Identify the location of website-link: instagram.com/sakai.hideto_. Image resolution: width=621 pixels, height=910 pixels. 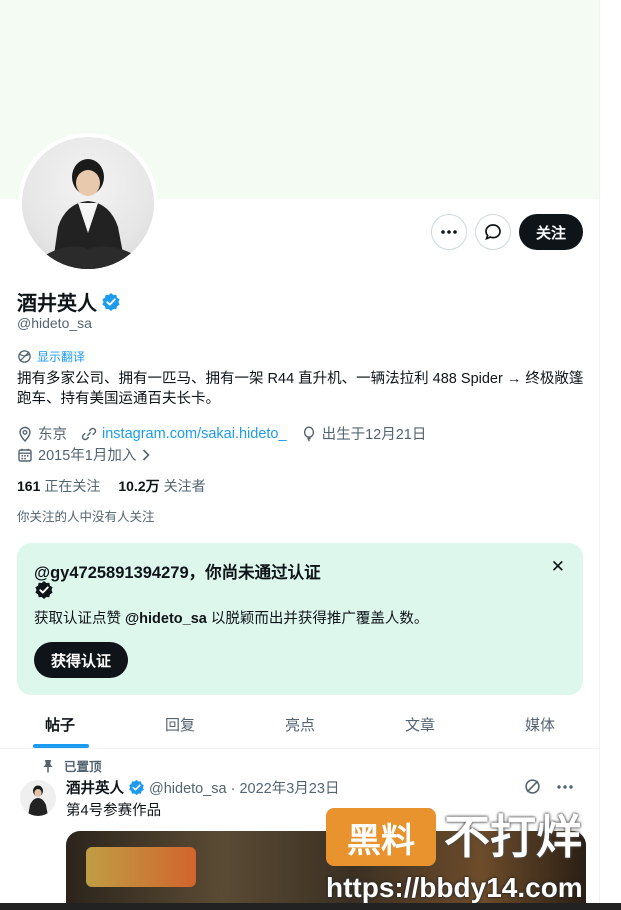
(194, 434).